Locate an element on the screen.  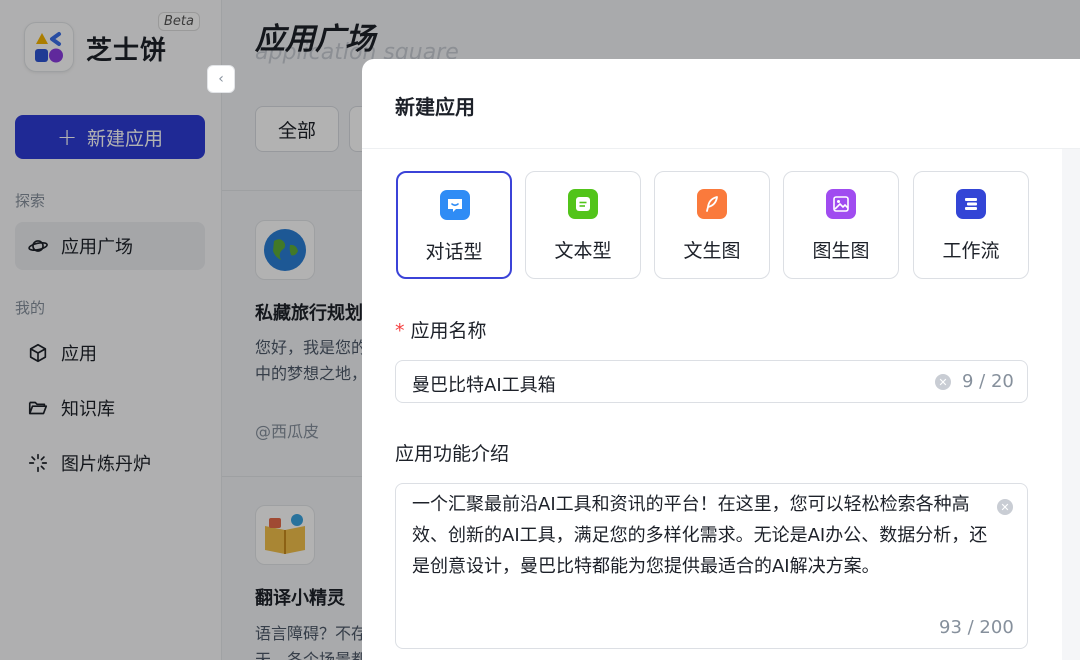
type-option-image-to-image: 图生图 is located at coordinates (841, 225).